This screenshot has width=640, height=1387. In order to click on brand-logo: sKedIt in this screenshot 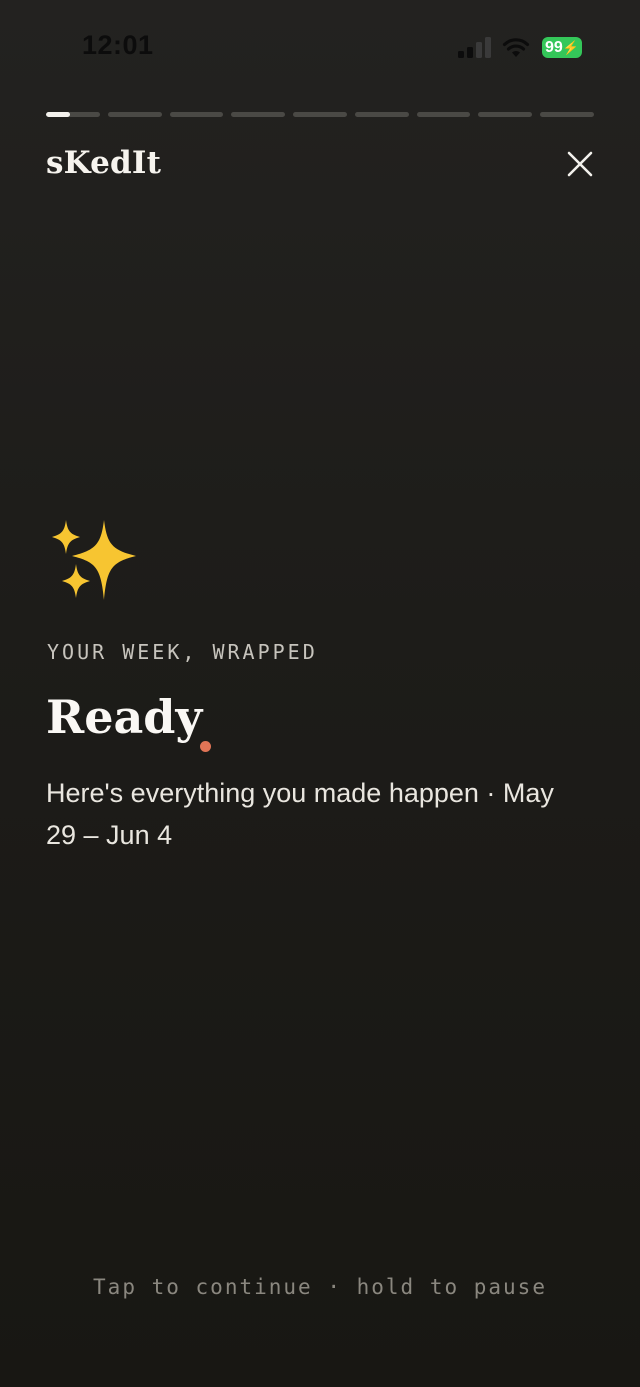, I will do `click(104, 163)`.